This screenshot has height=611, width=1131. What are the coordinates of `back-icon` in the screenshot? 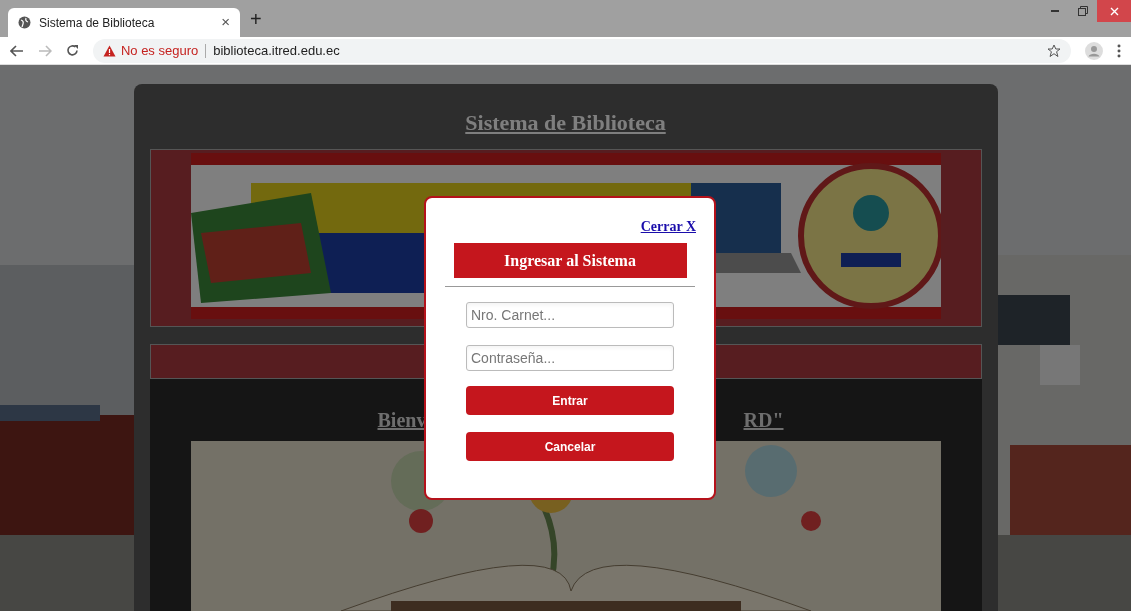 It's located at (17, 50).